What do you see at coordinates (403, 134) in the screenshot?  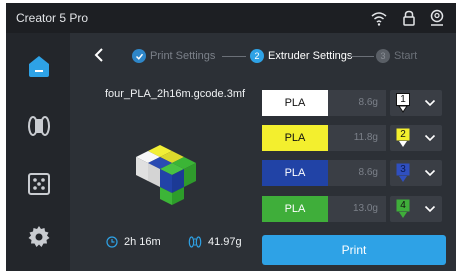 I see `extruder-number: 2` at bounding box center [403, 134].